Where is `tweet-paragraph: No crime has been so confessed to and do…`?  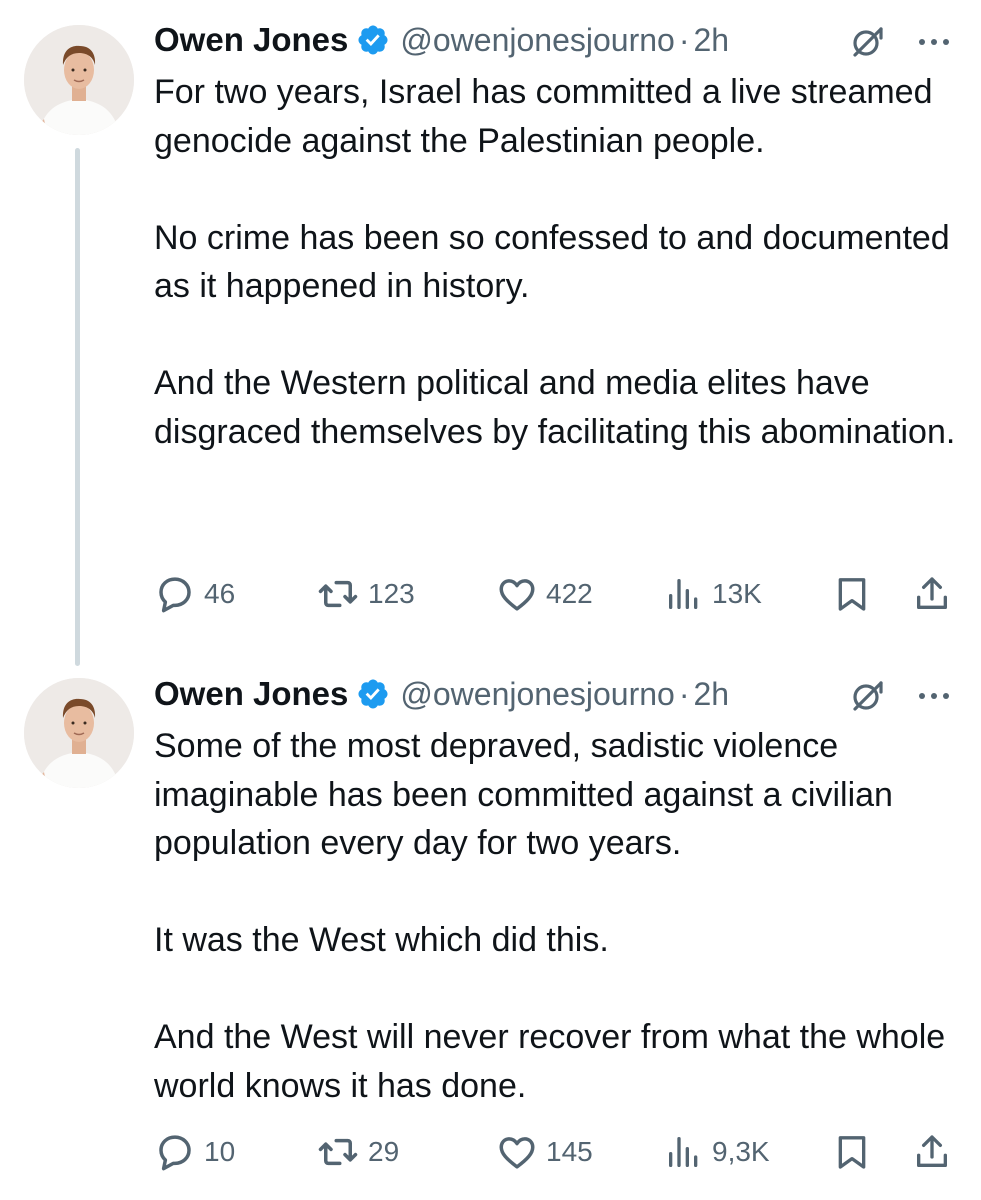
tweet-paragraph: No crime has been so confessed to and do… is located at coordinates (552, 262).